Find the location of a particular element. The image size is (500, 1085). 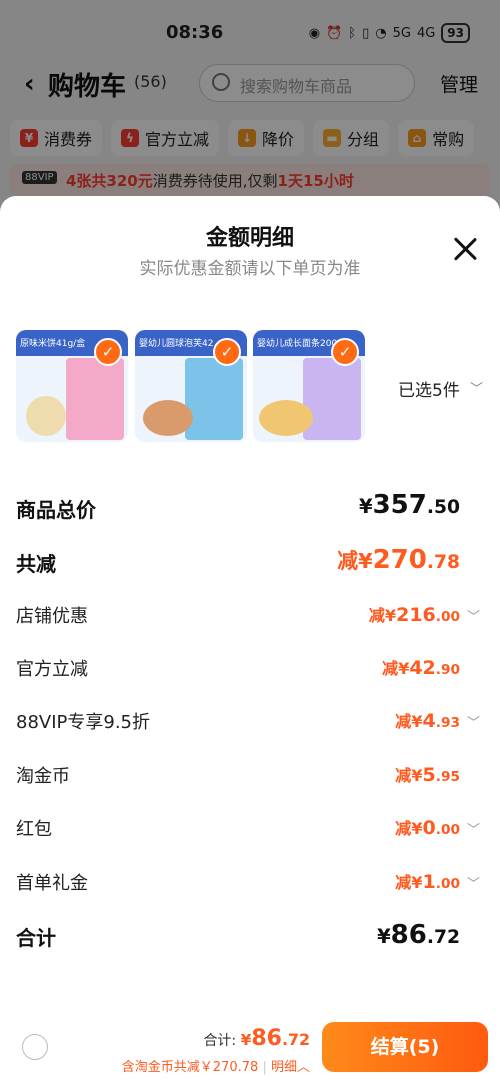

value-int: 4 is located at coordinates (429, 721).